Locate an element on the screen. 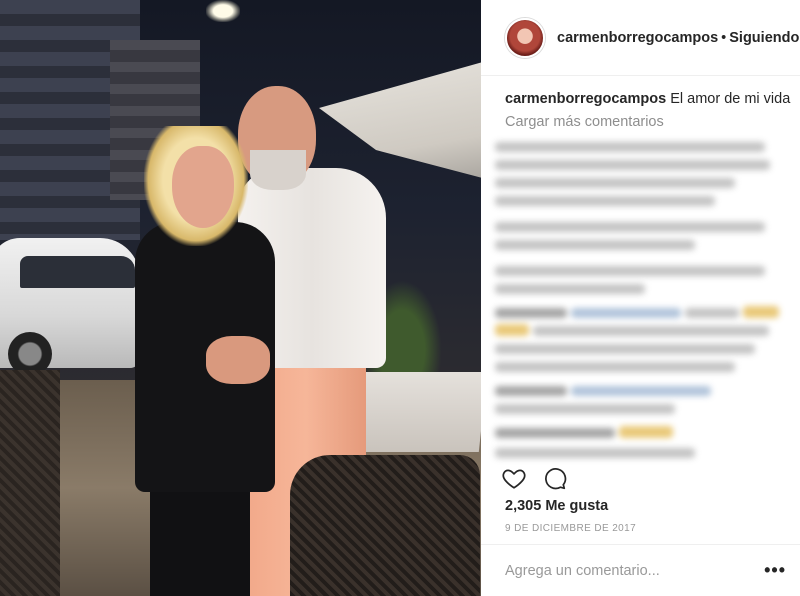 The width and height of the screenshot is (800, 596). woman-face is located at coordinates (203, 187).